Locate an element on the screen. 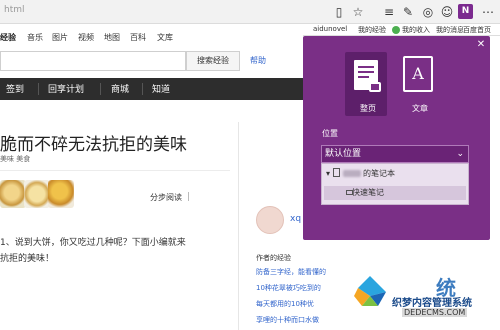 The image size is (500, 330). full-page-mode-label: 整页 is located at coordinates (368, 108).